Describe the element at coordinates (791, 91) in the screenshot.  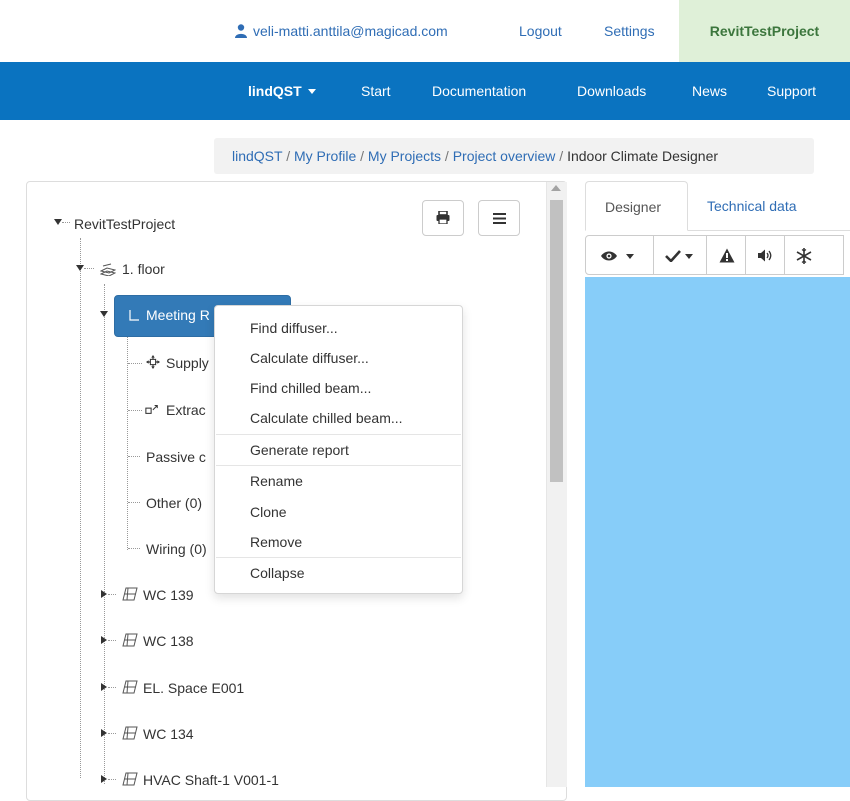
I see `nav-support: Support` at that location.